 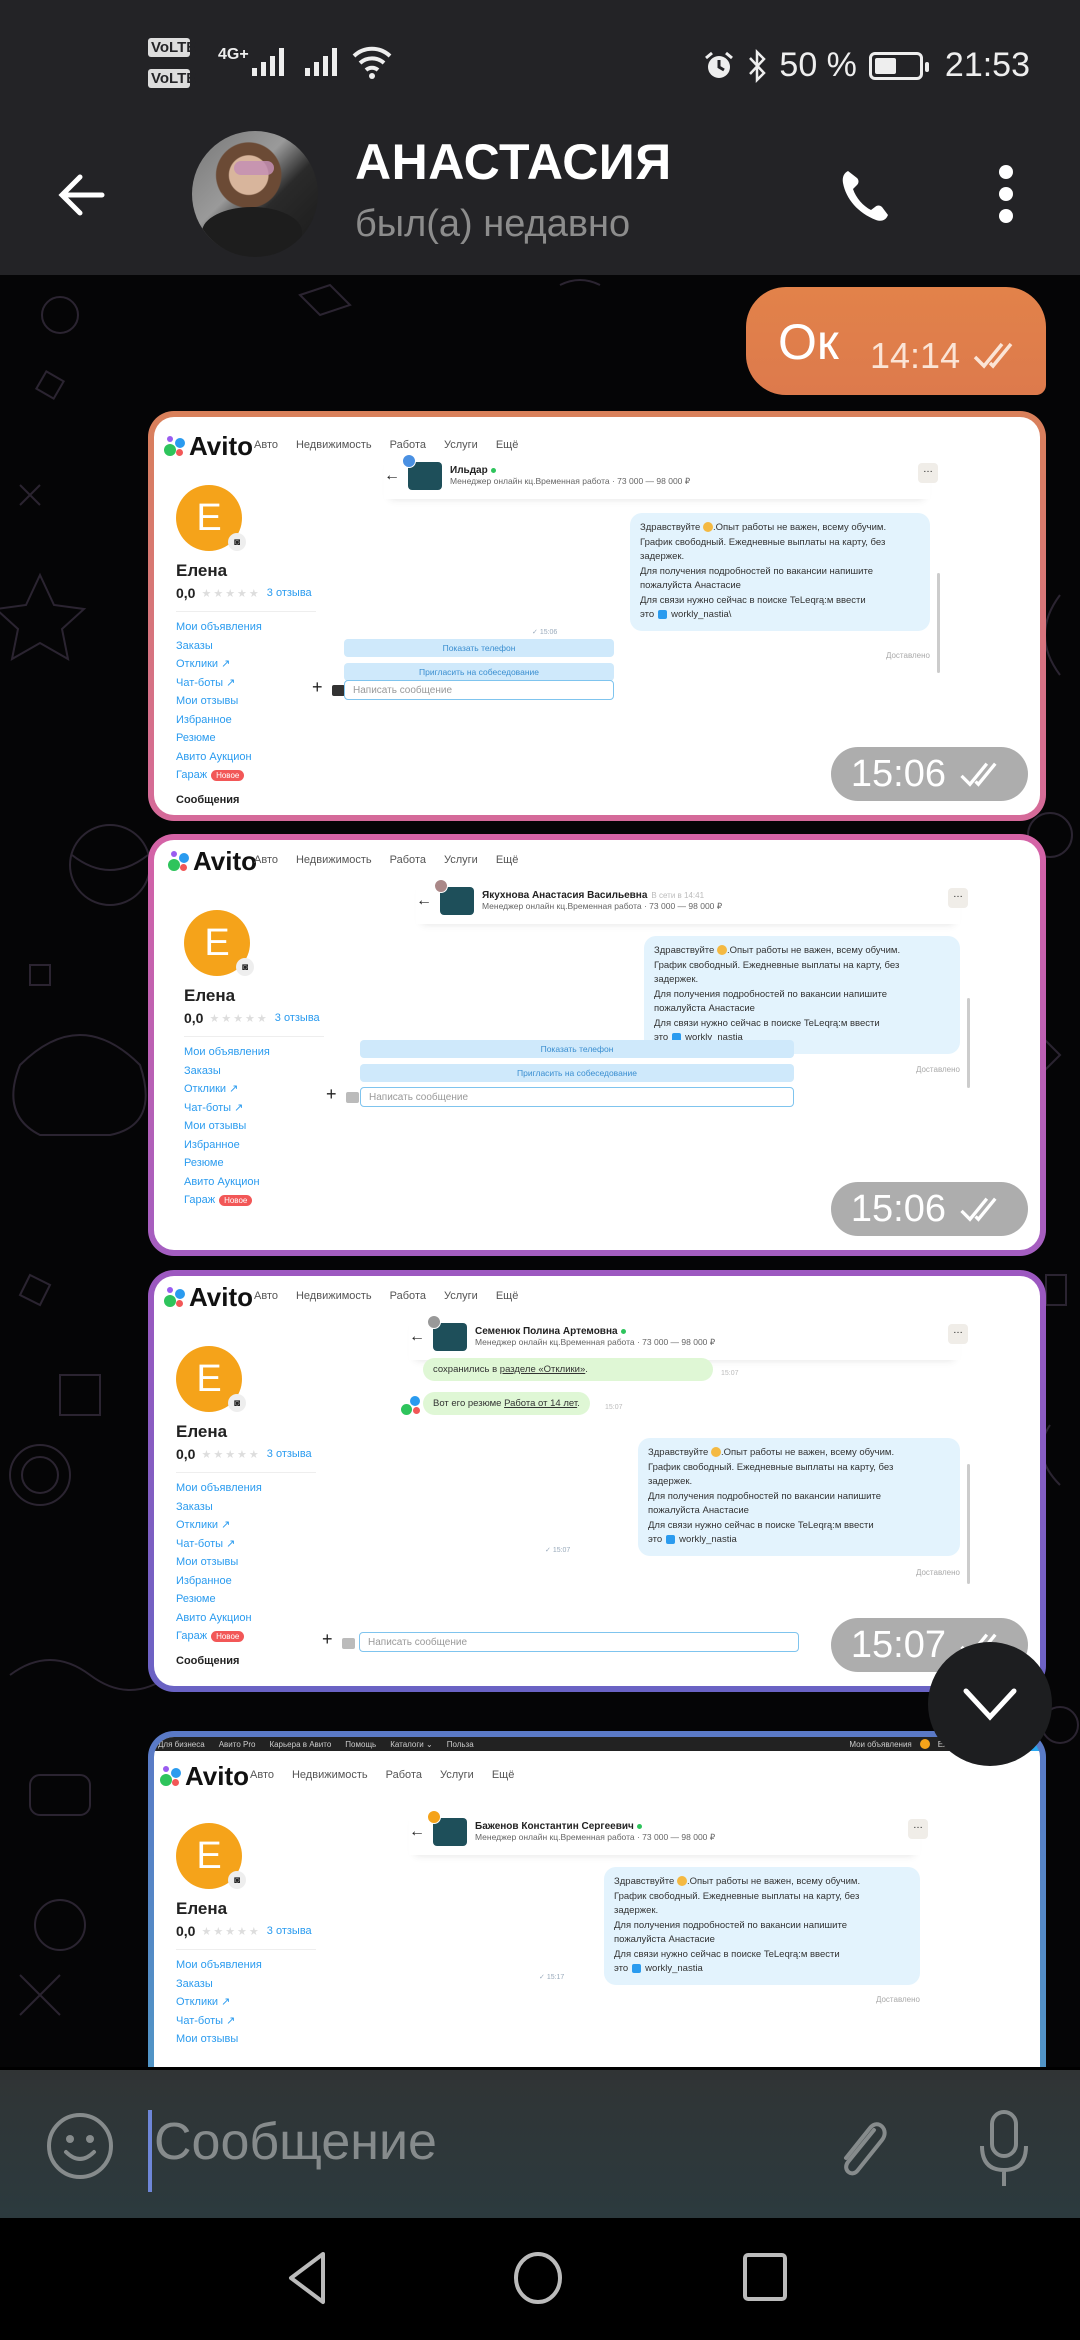 I want to click on nav-back-icon, so click(x=306, y=2278).